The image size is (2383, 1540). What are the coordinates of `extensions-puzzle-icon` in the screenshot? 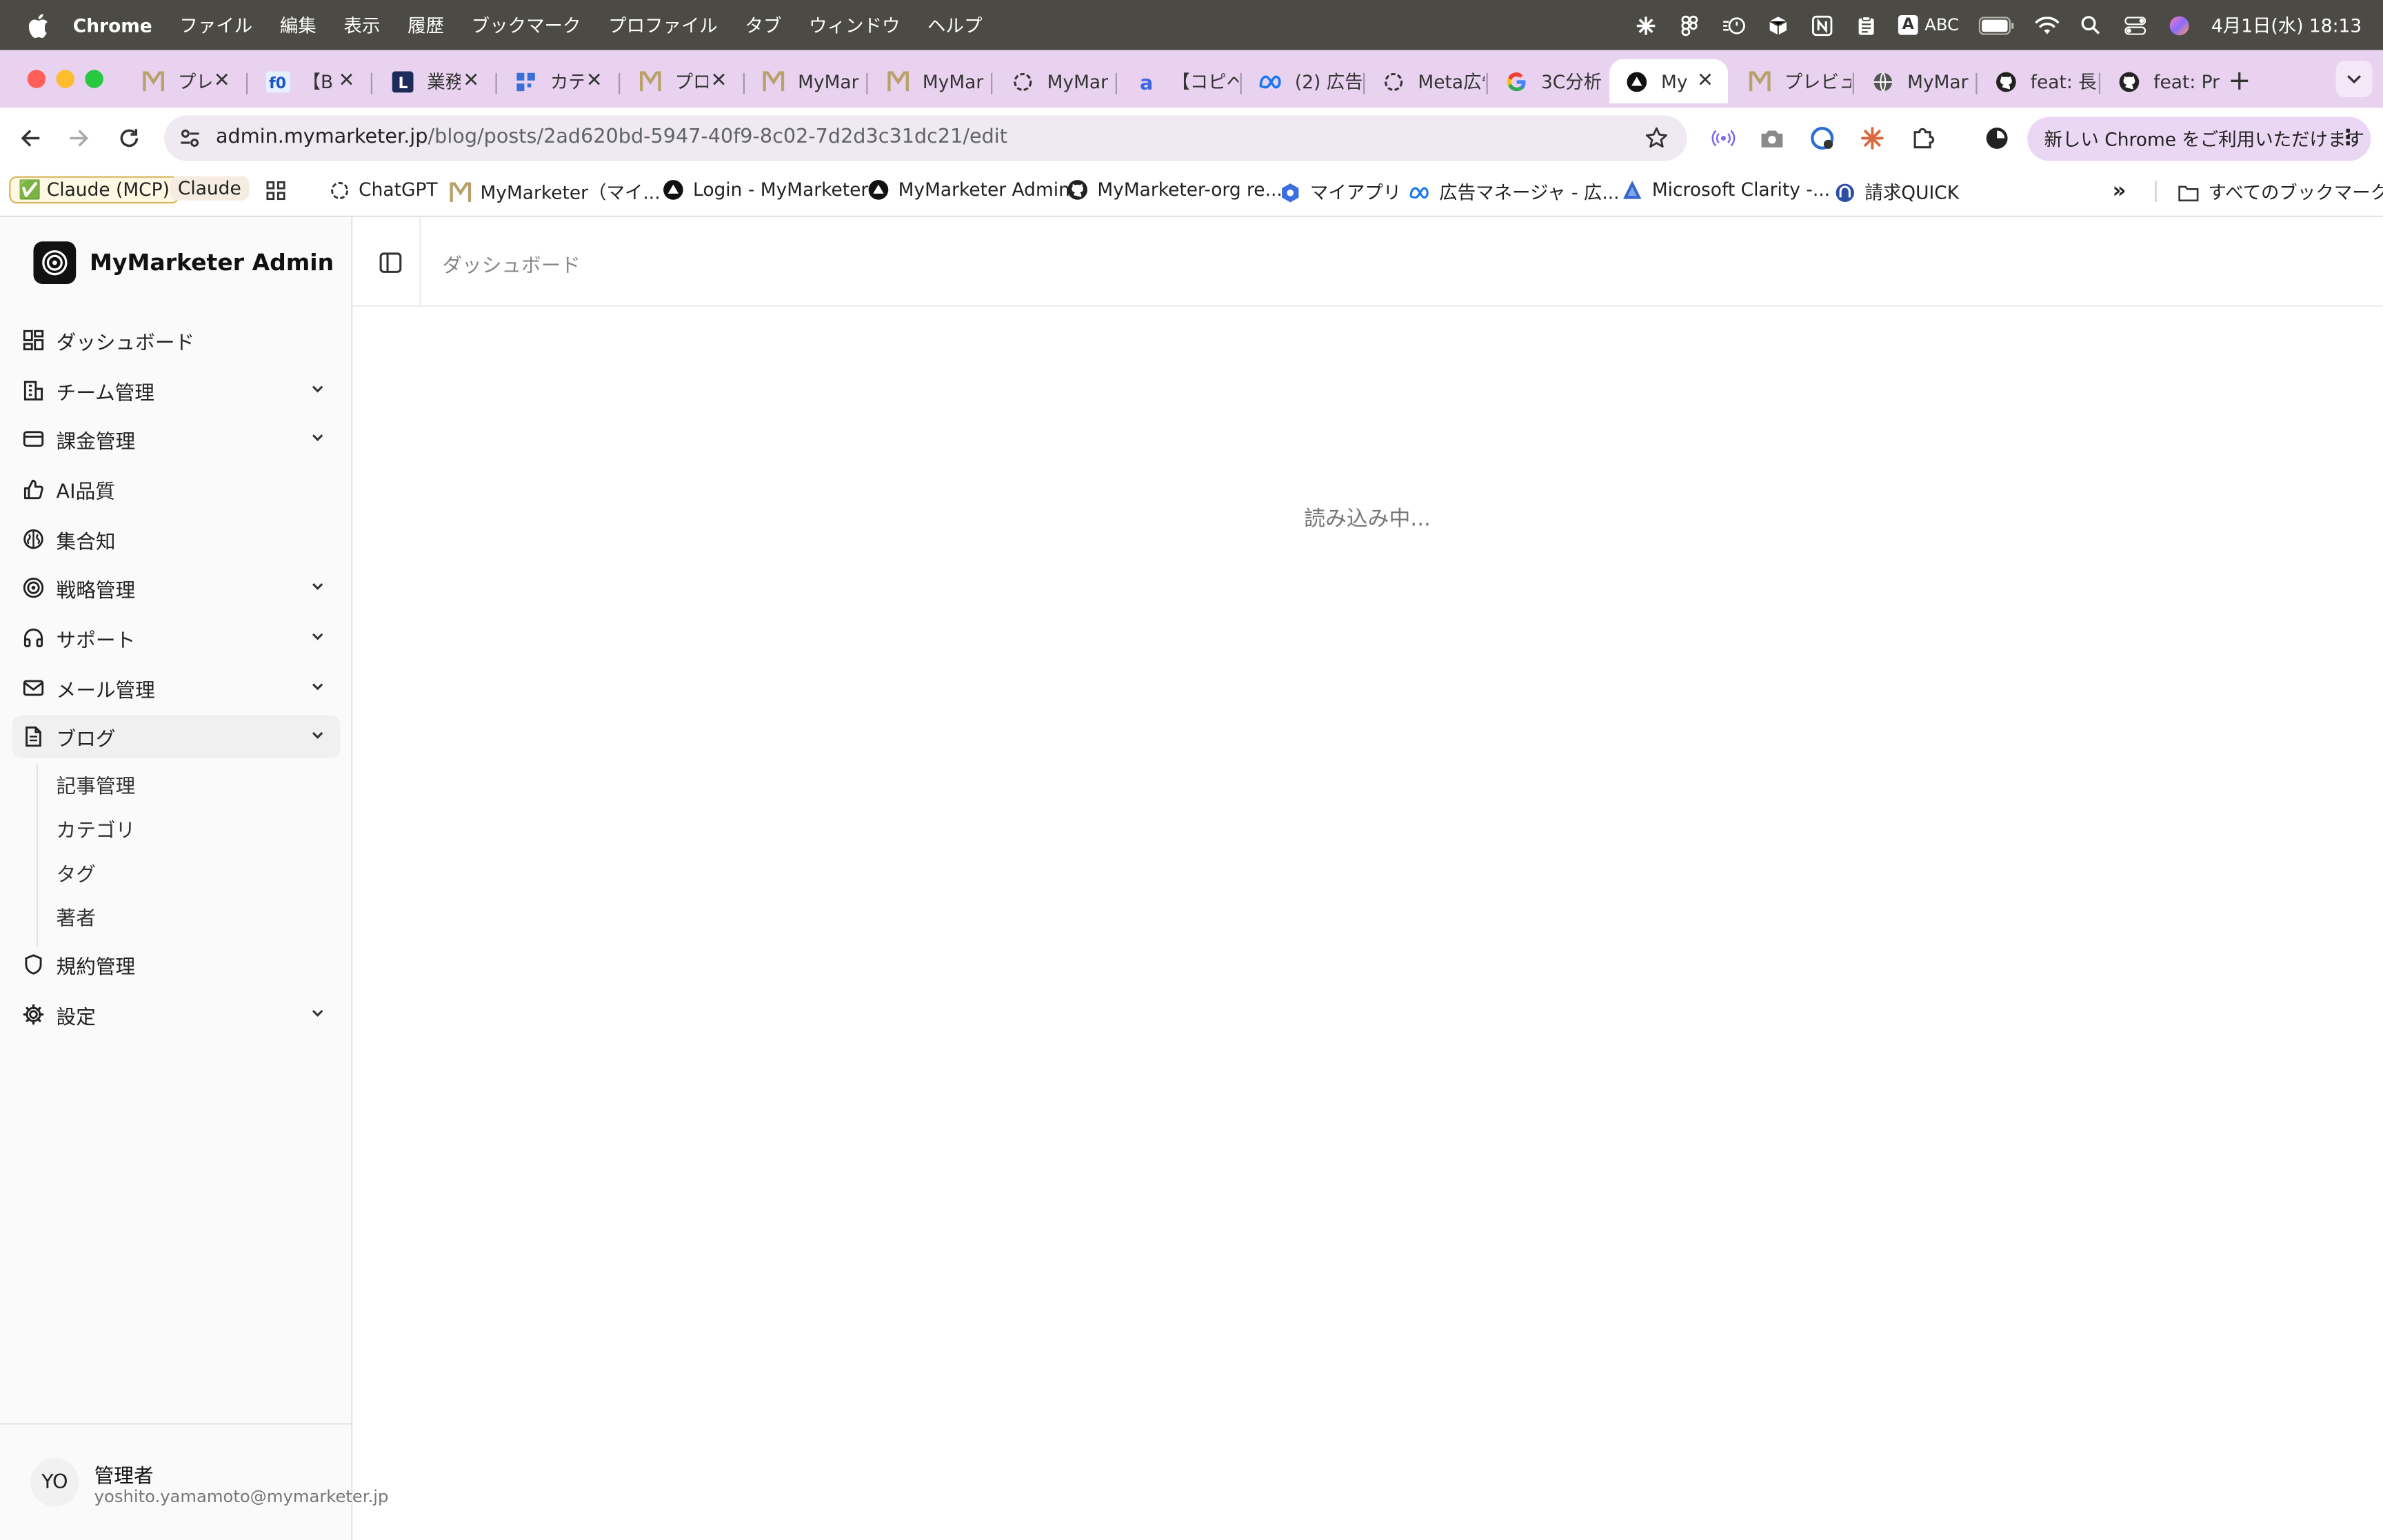 It's located at (1923, 138).